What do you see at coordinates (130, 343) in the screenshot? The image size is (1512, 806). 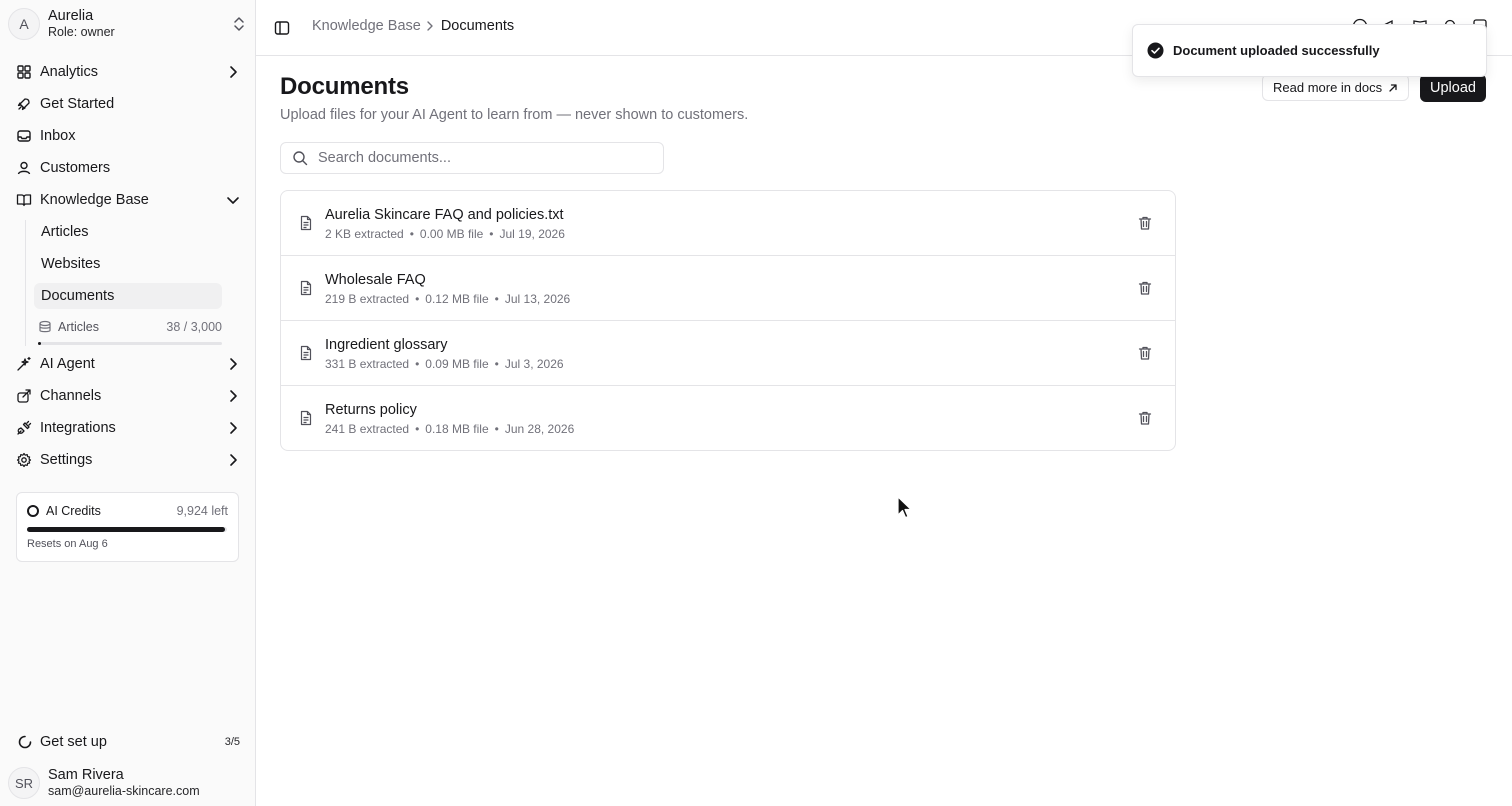 I see `usage-progress-bar` at bounding box center [130, 343].